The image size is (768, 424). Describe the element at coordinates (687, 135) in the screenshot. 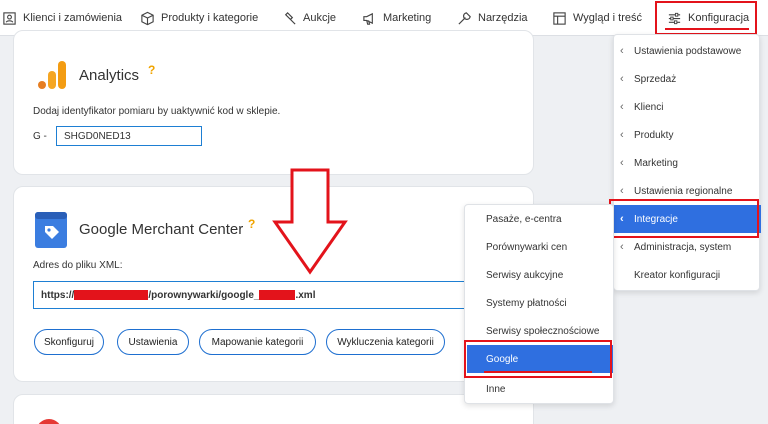

I see `menu-item-products: ‹ Produkty` at that location.